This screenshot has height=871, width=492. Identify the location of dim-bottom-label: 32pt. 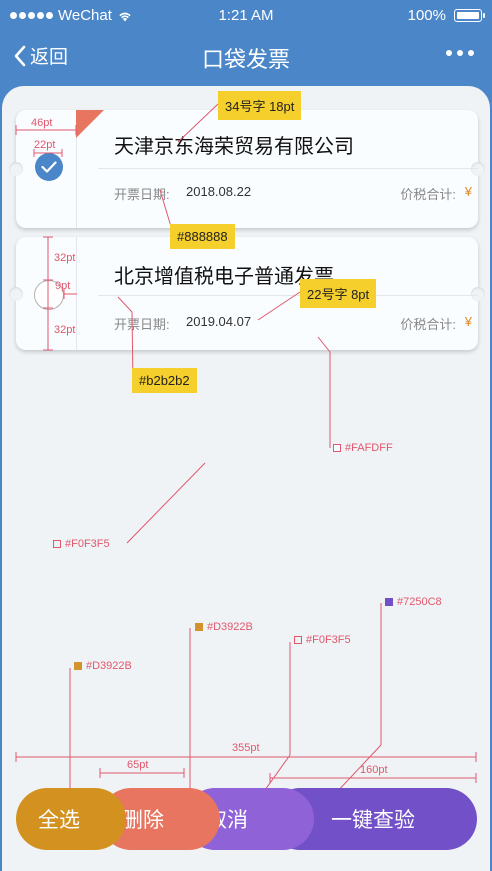
(65, 330).